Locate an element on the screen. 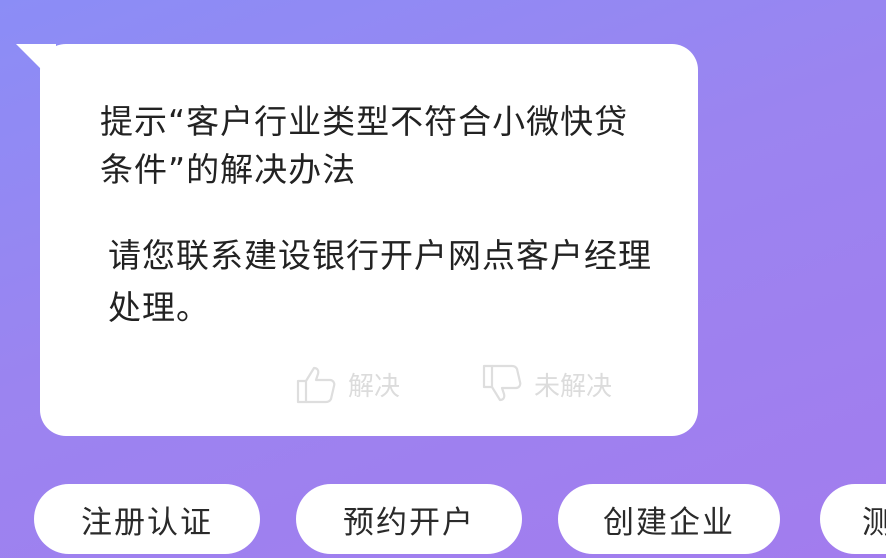 This screenshot has width=886, height=558. message-answer: 请您联系建设银行开户网点客户经理处理。 is located at coordinates (380, 281).